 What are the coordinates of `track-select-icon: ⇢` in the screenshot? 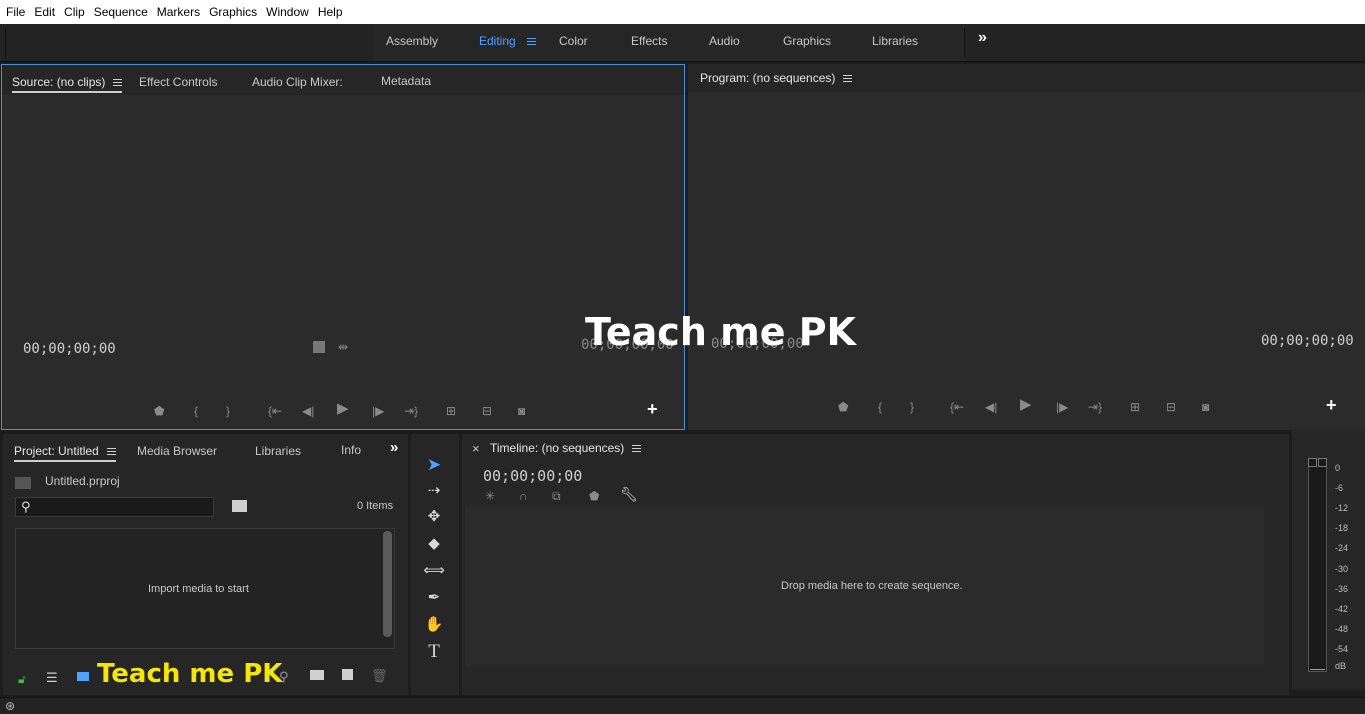 It's located at (434, 491).